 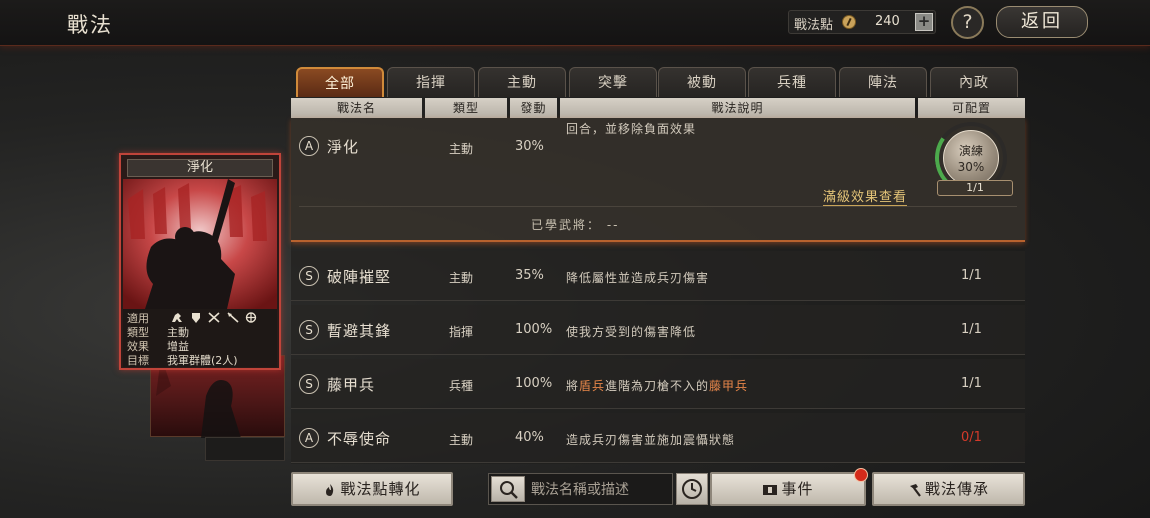 I want to click on tab-passive: 被動, so click(x=702, y=82).